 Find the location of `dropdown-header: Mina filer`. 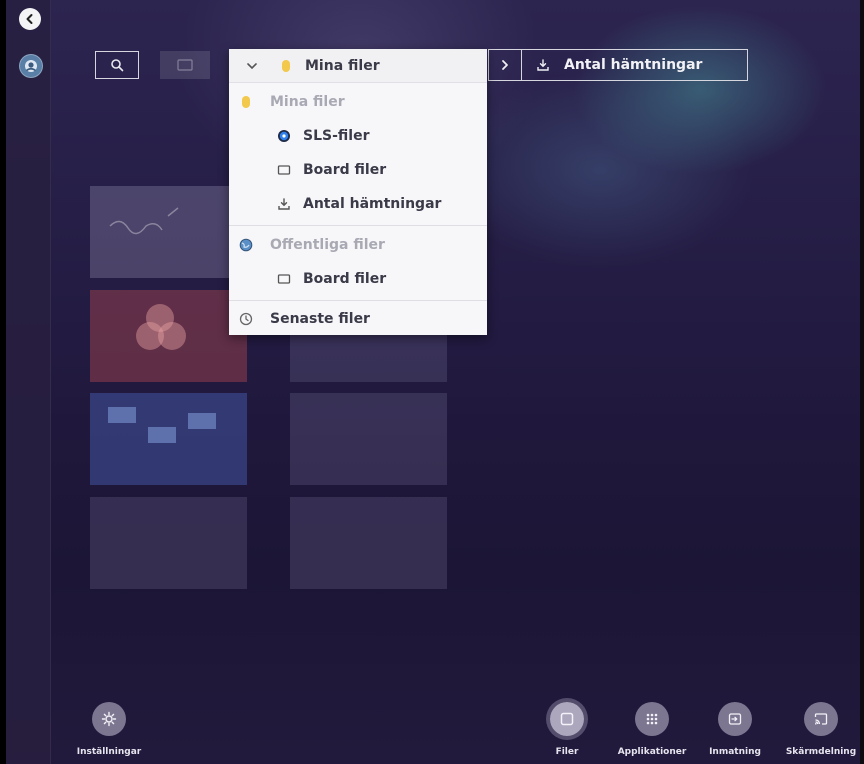

dropdown-header: Mina filer is located at coordinates (358, 66).